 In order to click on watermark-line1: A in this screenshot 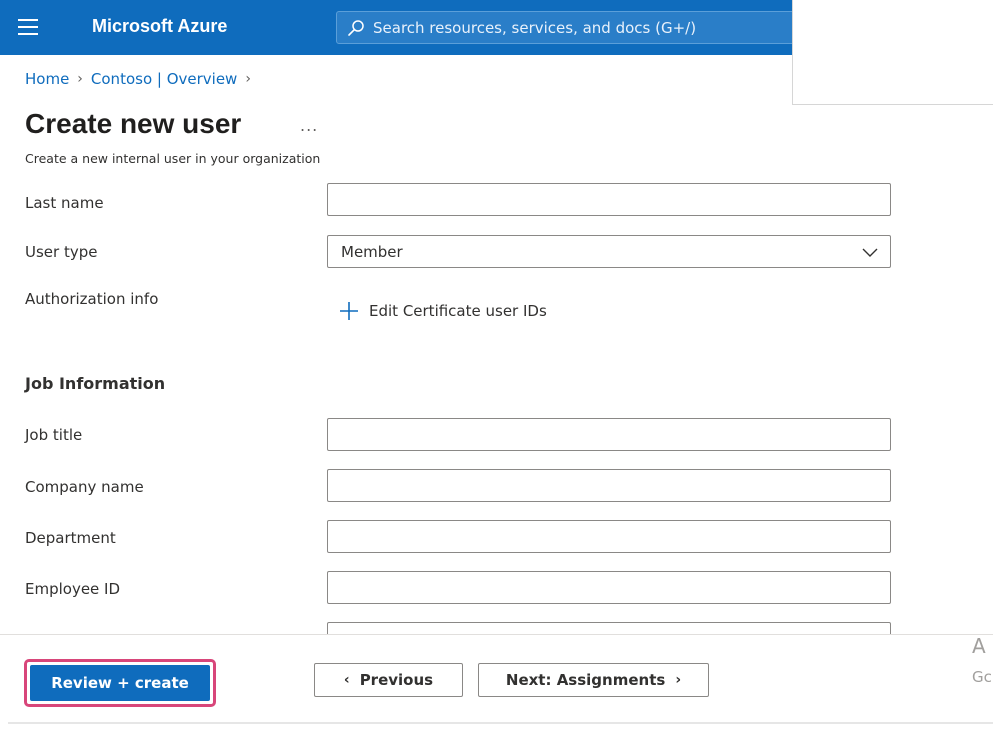, I will do `click(979, 646)`.